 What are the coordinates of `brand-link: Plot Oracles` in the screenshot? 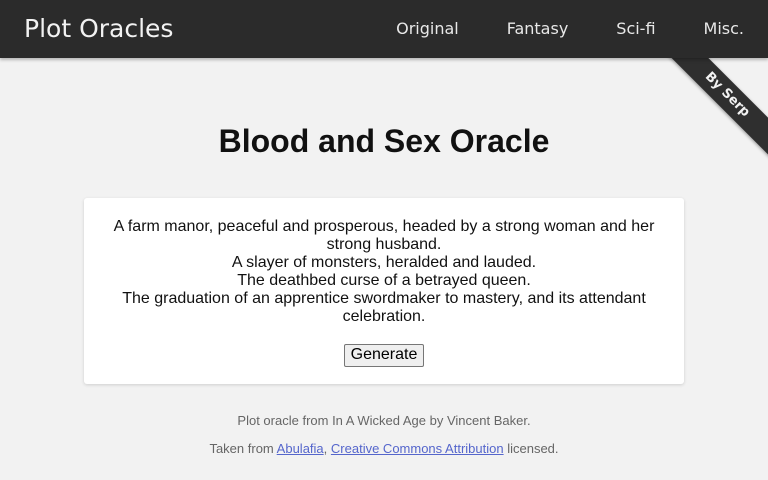 It's located at (98, 29).